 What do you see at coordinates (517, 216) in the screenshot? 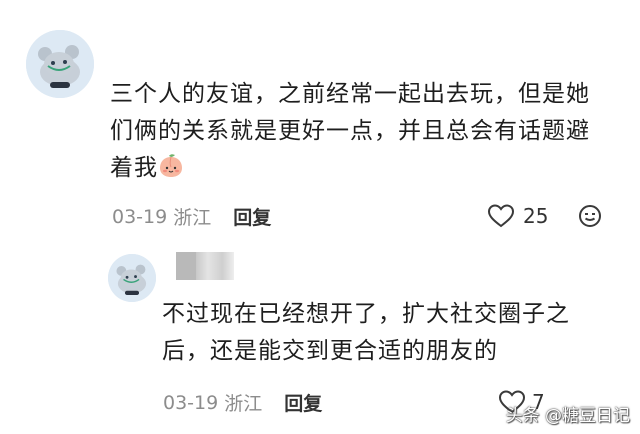
I see `like-button: 25` at bounding box center [517, 216].